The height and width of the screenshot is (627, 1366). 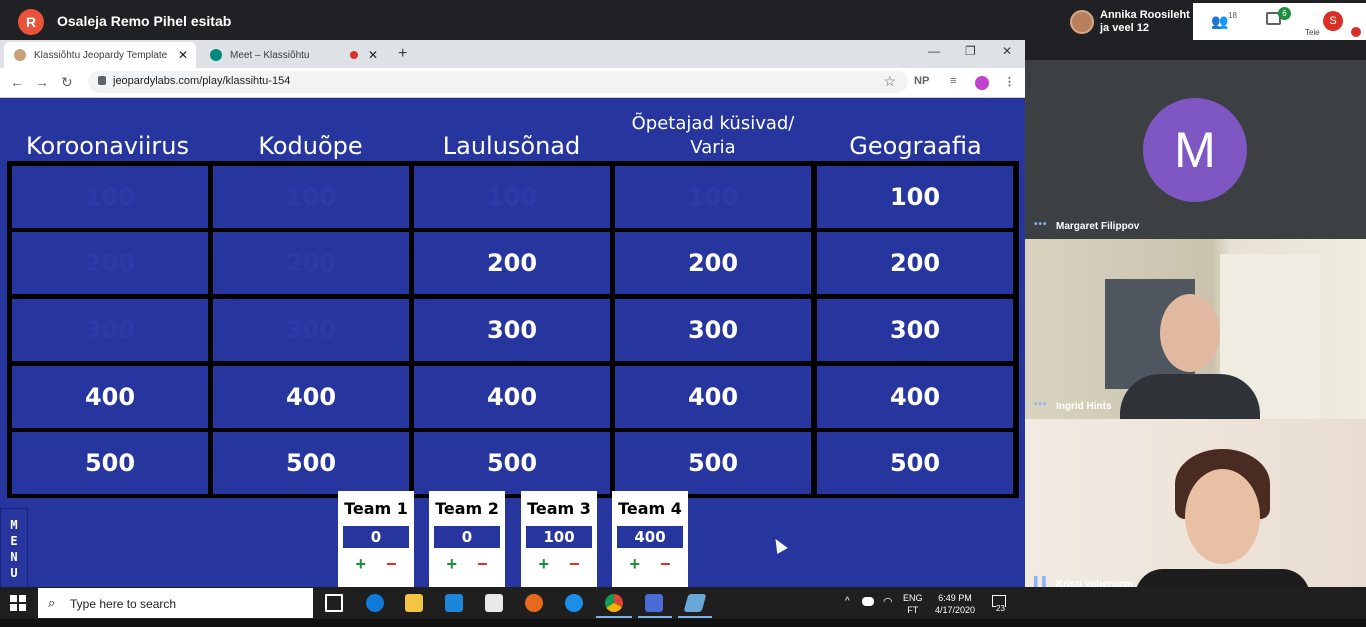 I want to click on pinned-name: Annika Roosileht, so click(x=1145, y=14).